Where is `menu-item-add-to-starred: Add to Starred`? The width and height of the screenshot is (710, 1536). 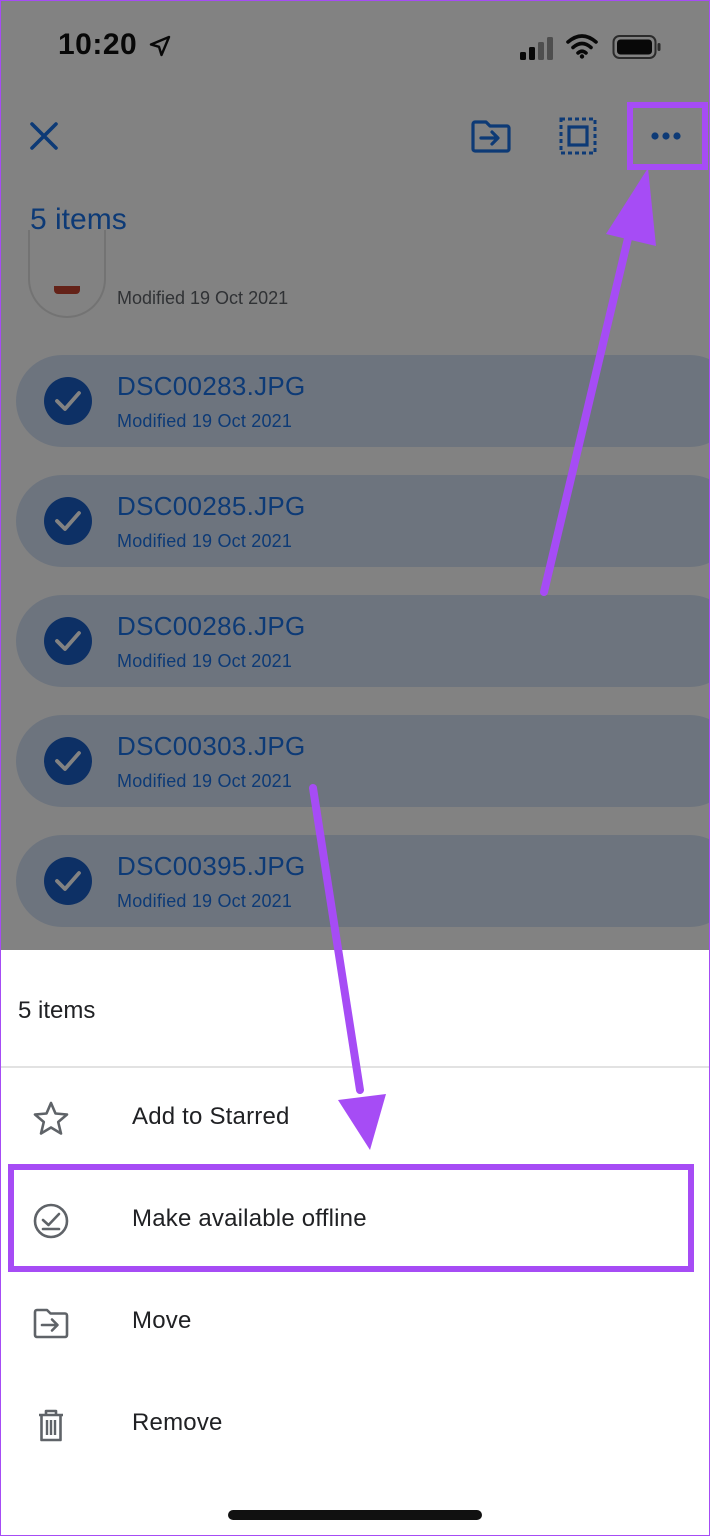
menu-item-add-to-starred: Add to Starred is located at coordinates (355, 1118).